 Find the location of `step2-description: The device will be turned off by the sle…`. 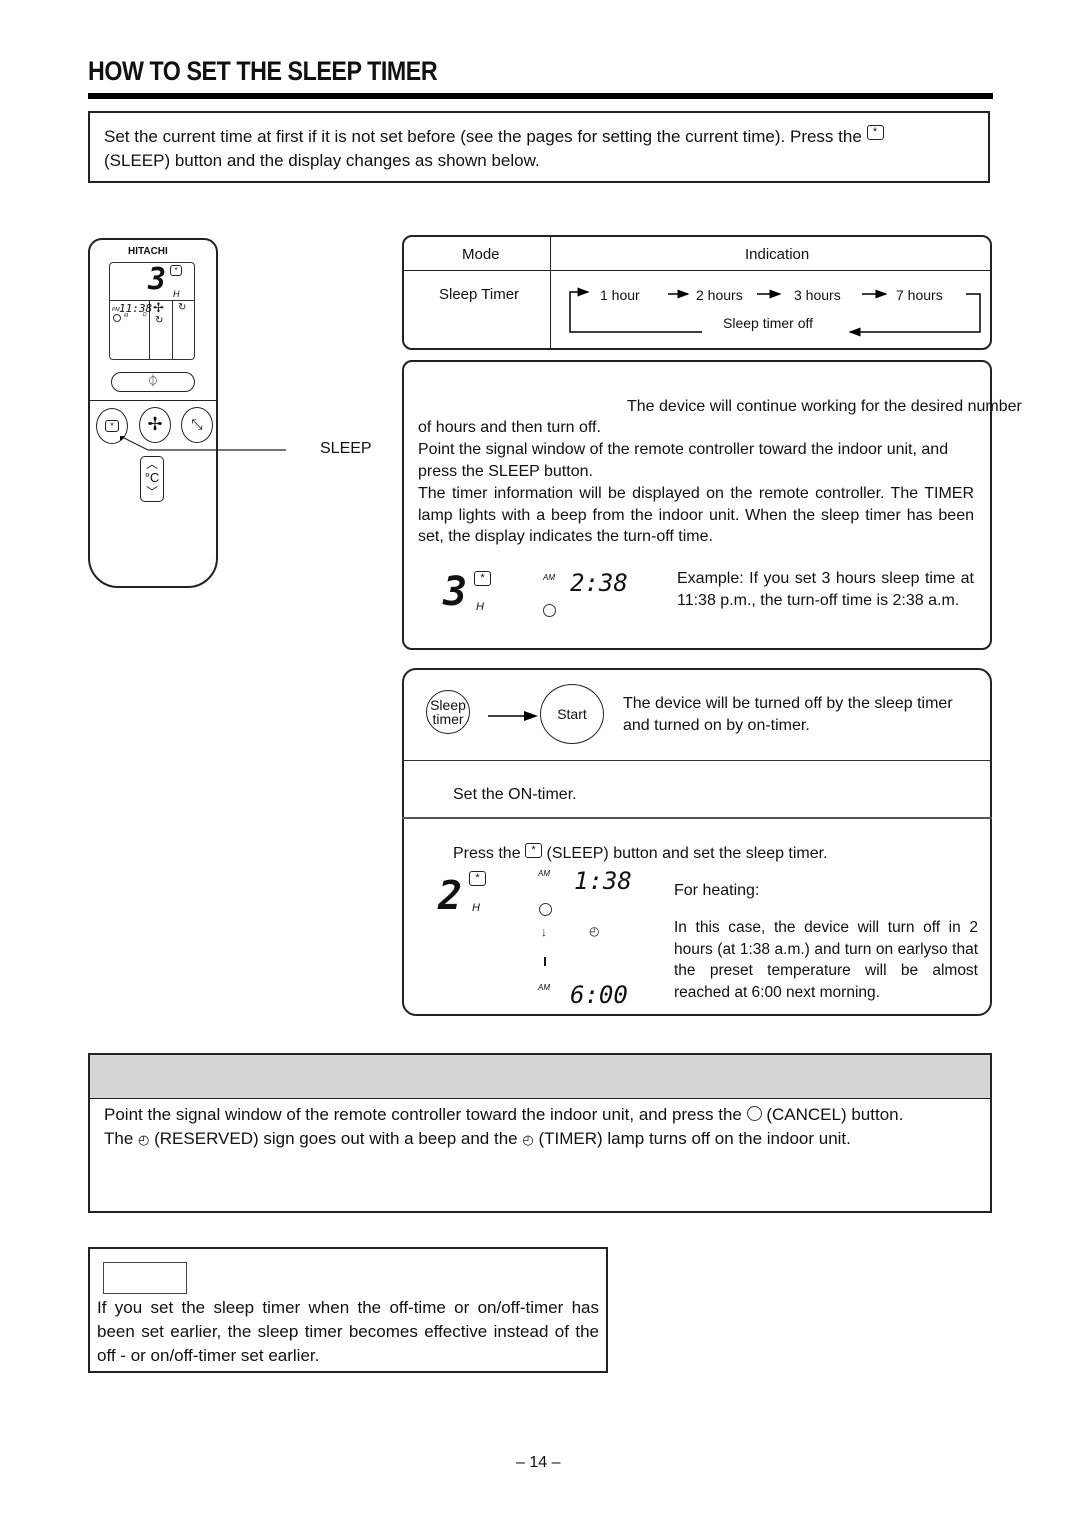

step2-description: The device will be turned off by the sle… is located at coordinates (788, 714).